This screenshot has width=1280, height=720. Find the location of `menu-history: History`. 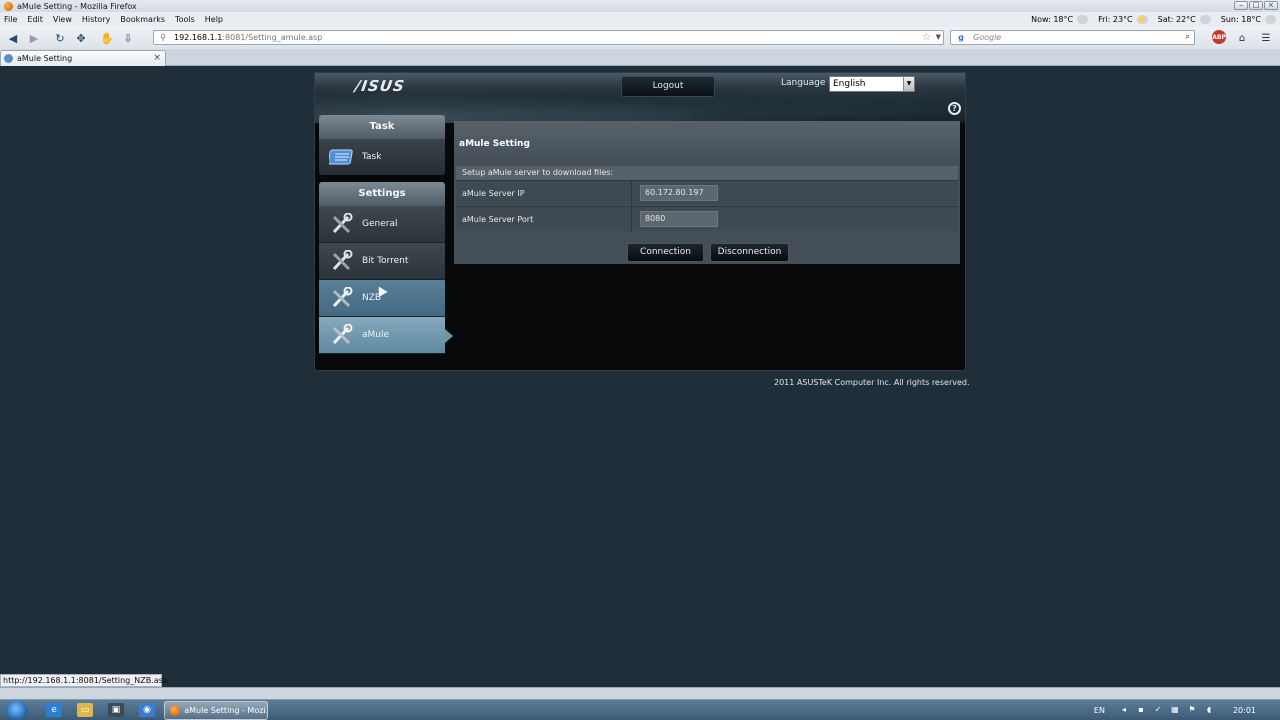

menu-history: History is located at coordinates (96, 19).